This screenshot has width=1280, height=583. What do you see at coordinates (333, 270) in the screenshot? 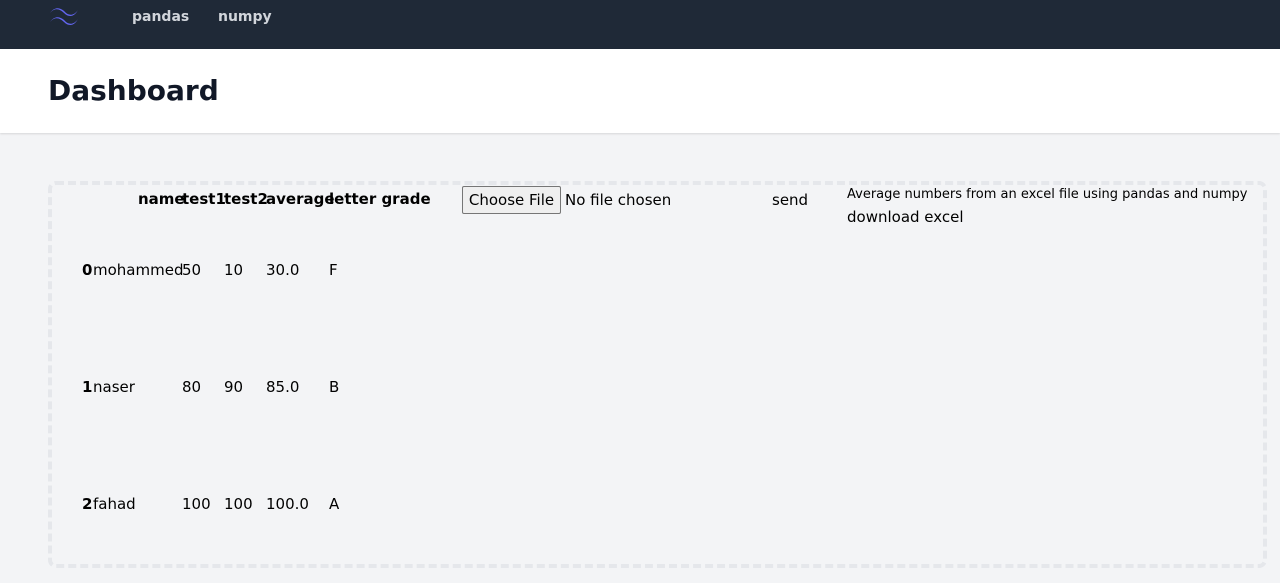
I see `cell-letter-grade: F` at bounding box center [333, 270].